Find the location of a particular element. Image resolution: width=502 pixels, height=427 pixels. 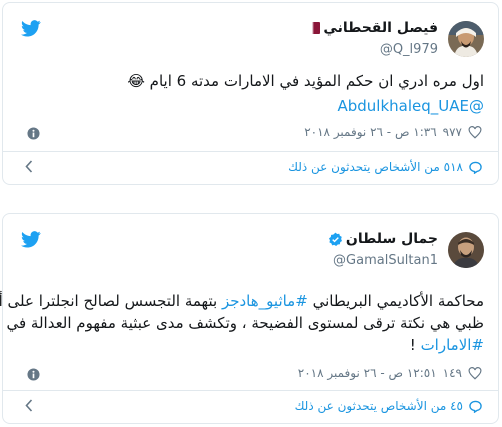

user-name-row: جمال سلطان is located at coordinates (383, 239).